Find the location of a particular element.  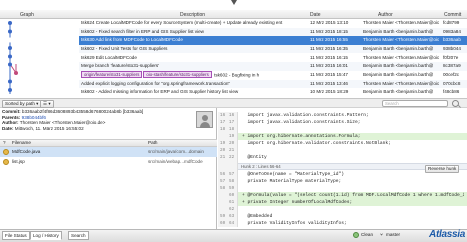

sort-dropdown: Sorted by path ▾ is located at coordinates (22, 103).